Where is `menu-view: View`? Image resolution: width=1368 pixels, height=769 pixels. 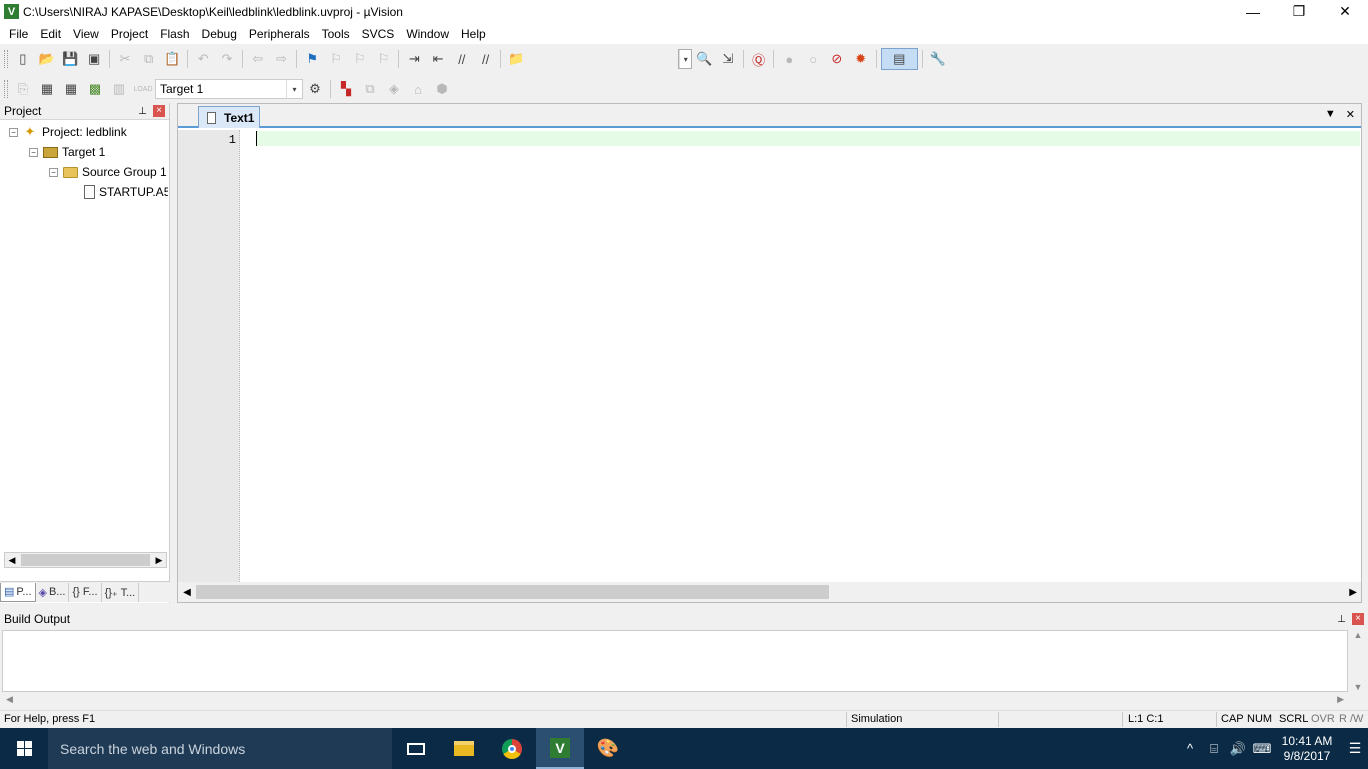 menu-view: View is located at coordinates (86, 33).